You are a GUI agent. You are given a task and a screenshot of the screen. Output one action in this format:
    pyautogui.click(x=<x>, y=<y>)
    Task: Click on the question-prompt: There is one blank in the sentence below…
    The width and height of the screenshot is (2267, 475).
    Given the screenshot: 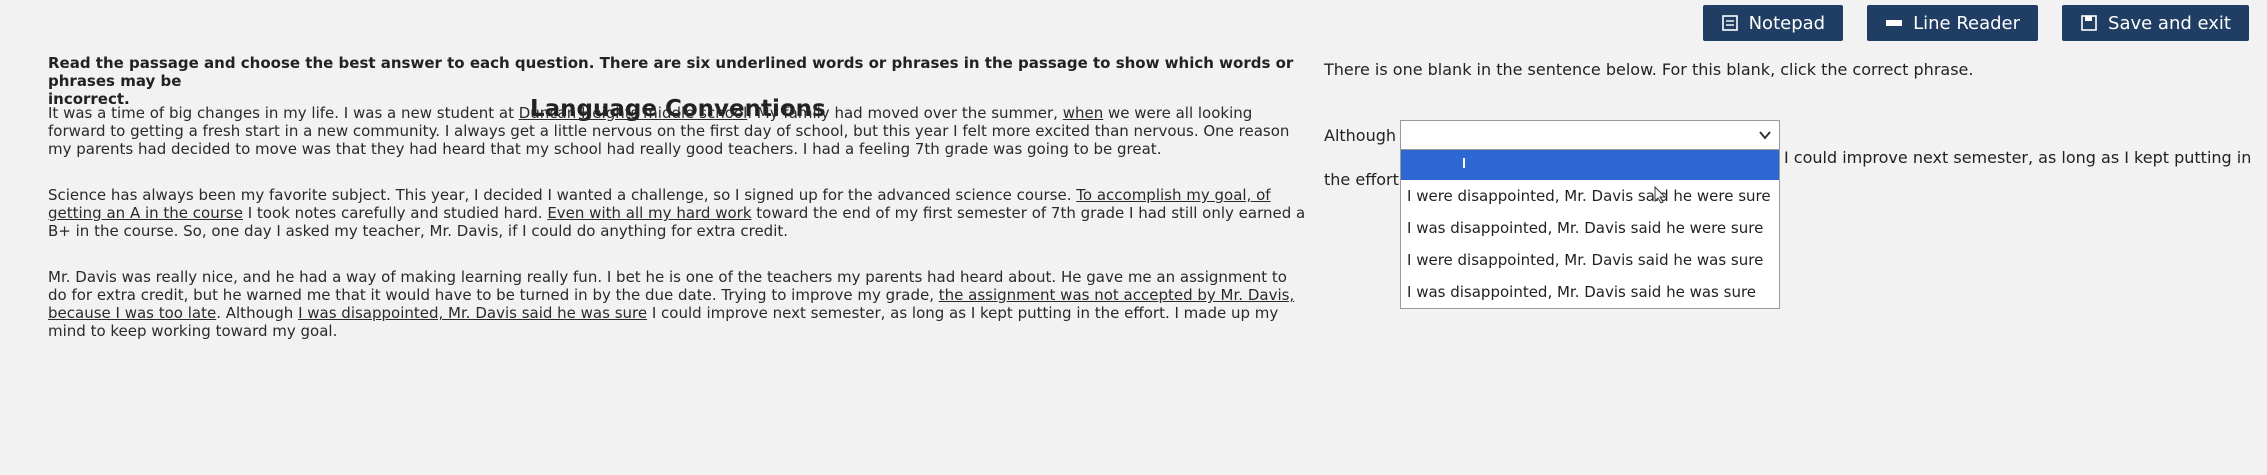 What is the action you would take?
    pyautogui.click(x=1649, y=69)
    